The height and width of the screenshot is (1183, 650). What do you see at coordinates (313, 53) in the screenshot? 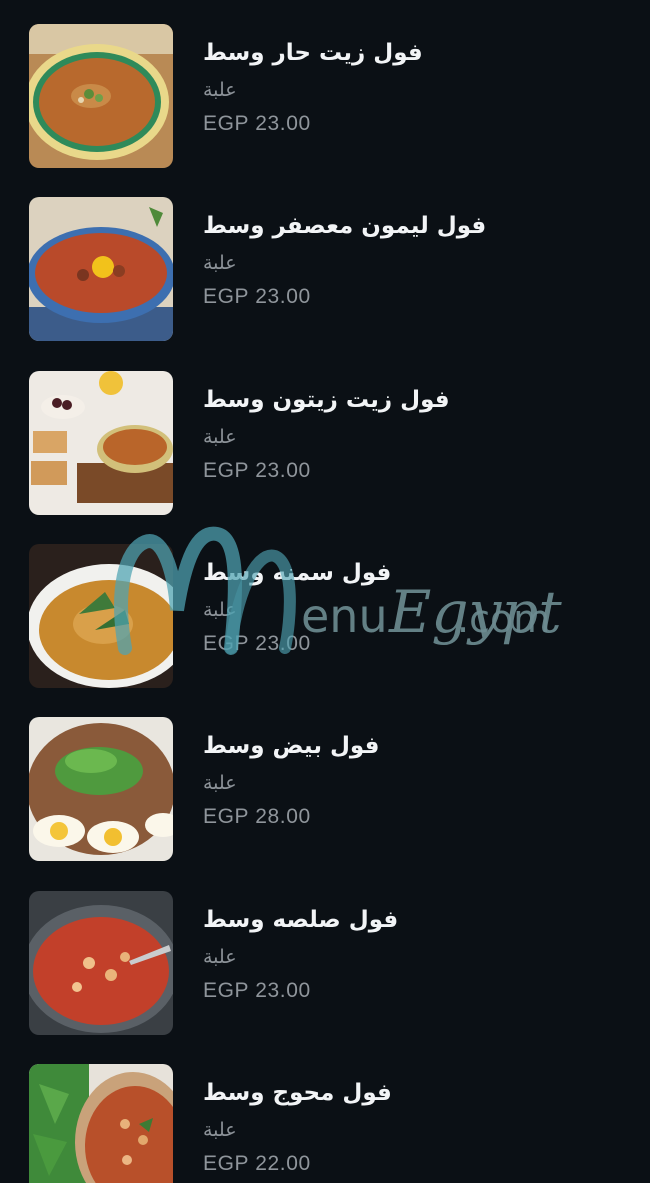
I see `item-name: فول زيت حار وسط` at bounding box center [313, 53].